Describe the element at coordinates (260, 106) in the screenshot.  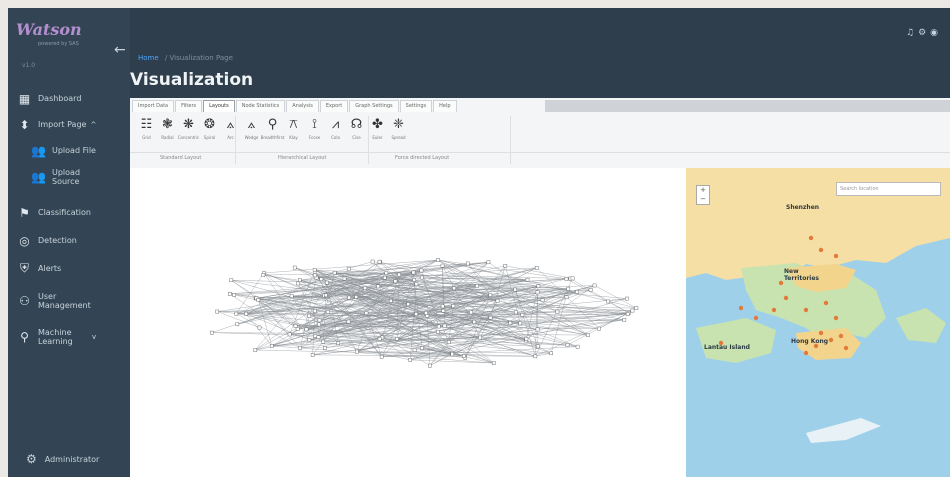
I see `tab-node-statistics: Node Statistics` at that location.